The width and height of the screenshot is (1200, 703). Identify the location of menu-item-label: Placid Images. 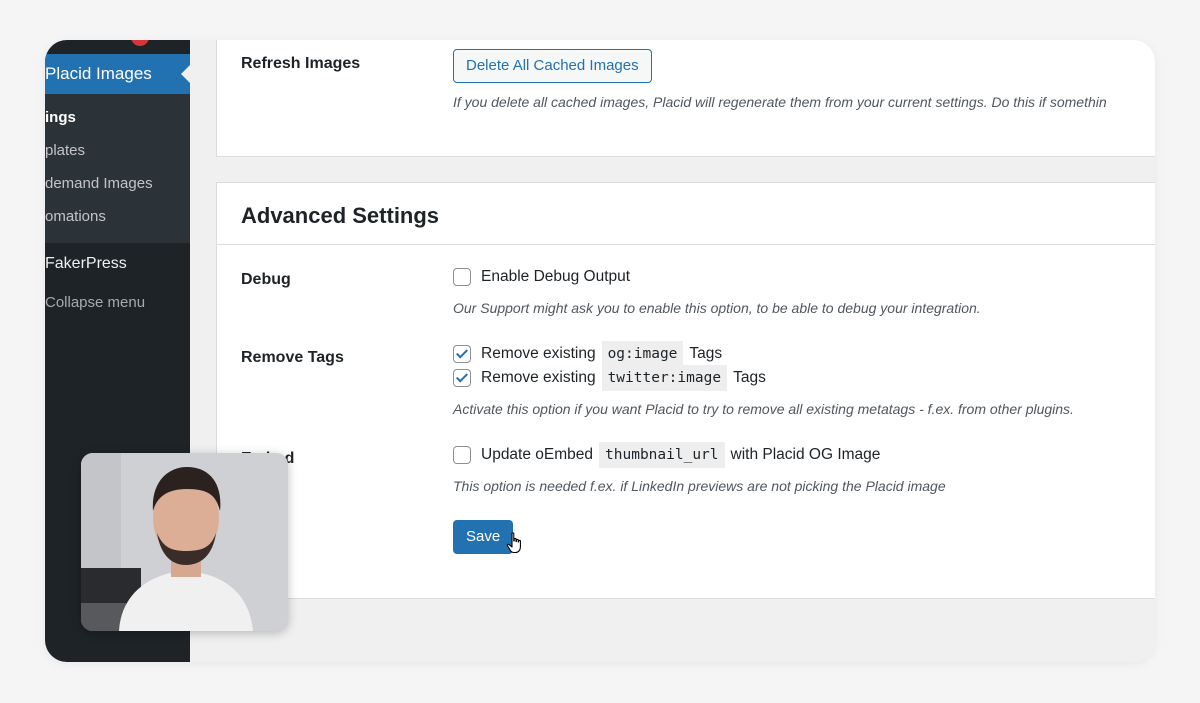
(98, 73).